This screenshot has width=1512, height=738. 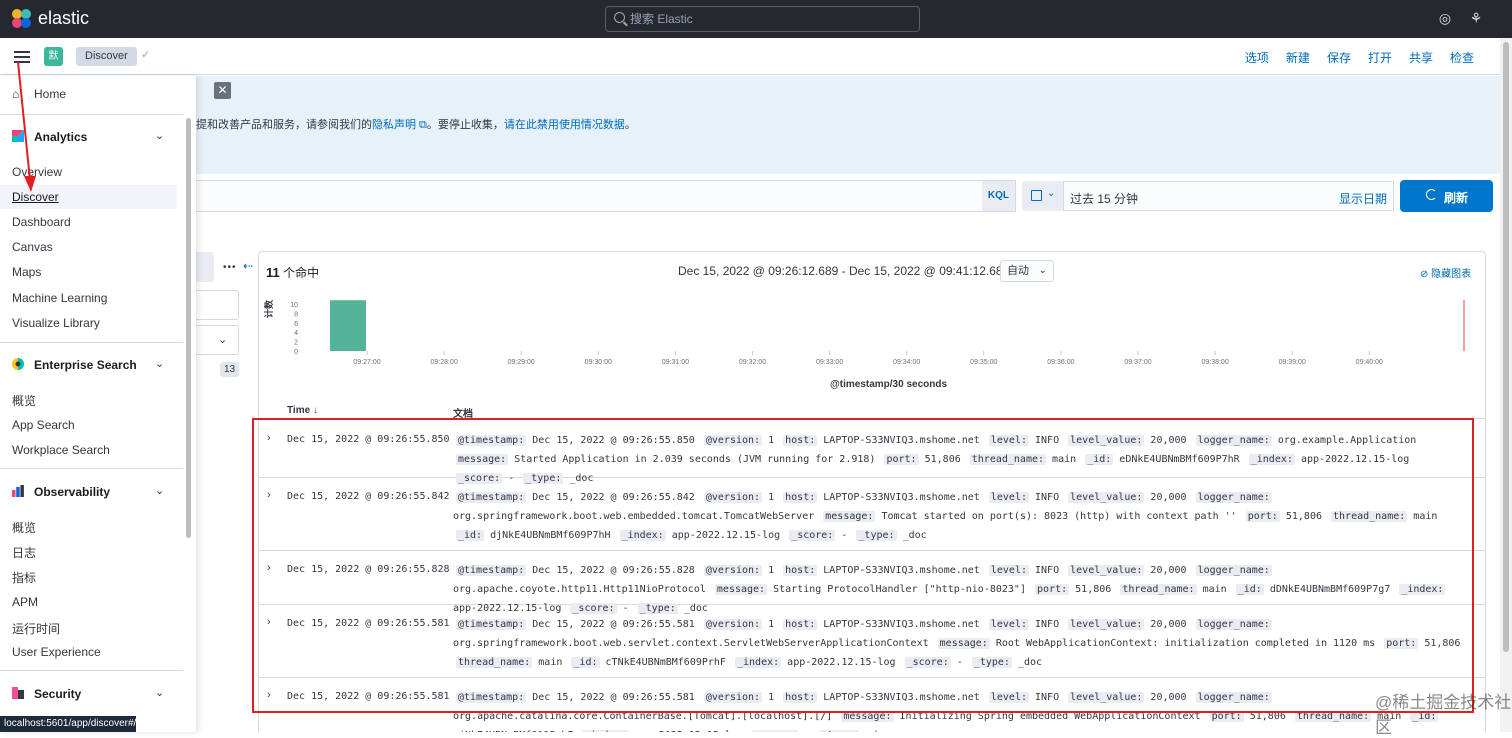 What do you see at coordinates (56, 323) in the screenshot?
I see `nav-visualize-library: Visualize Library` at bounding box center [56, 323].